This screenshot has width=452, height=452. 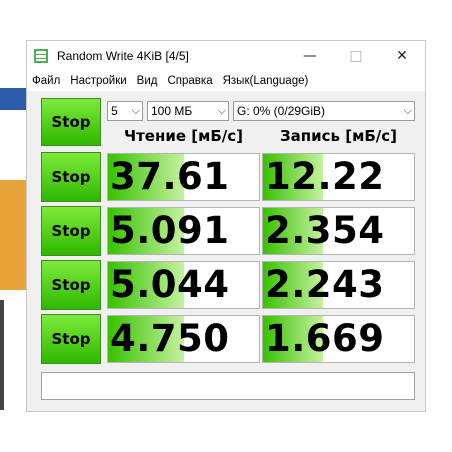 What do you see at coordinates (325, 176) in the screenshot?
I see `write-value: 12.22` at bounding box center [325, 176].